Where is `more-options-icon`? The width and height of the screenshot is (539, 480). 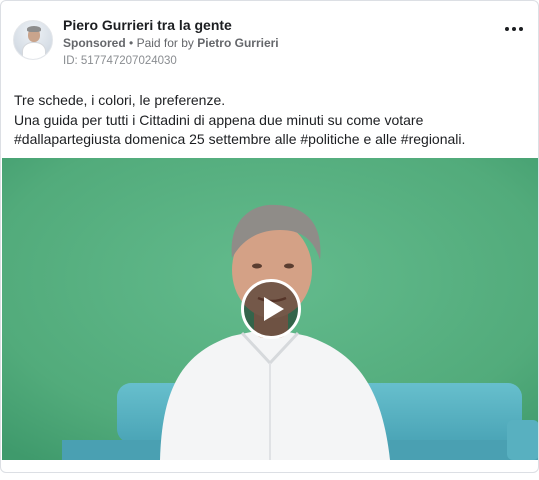 more-options-icon is located at coordinates (514, 29).